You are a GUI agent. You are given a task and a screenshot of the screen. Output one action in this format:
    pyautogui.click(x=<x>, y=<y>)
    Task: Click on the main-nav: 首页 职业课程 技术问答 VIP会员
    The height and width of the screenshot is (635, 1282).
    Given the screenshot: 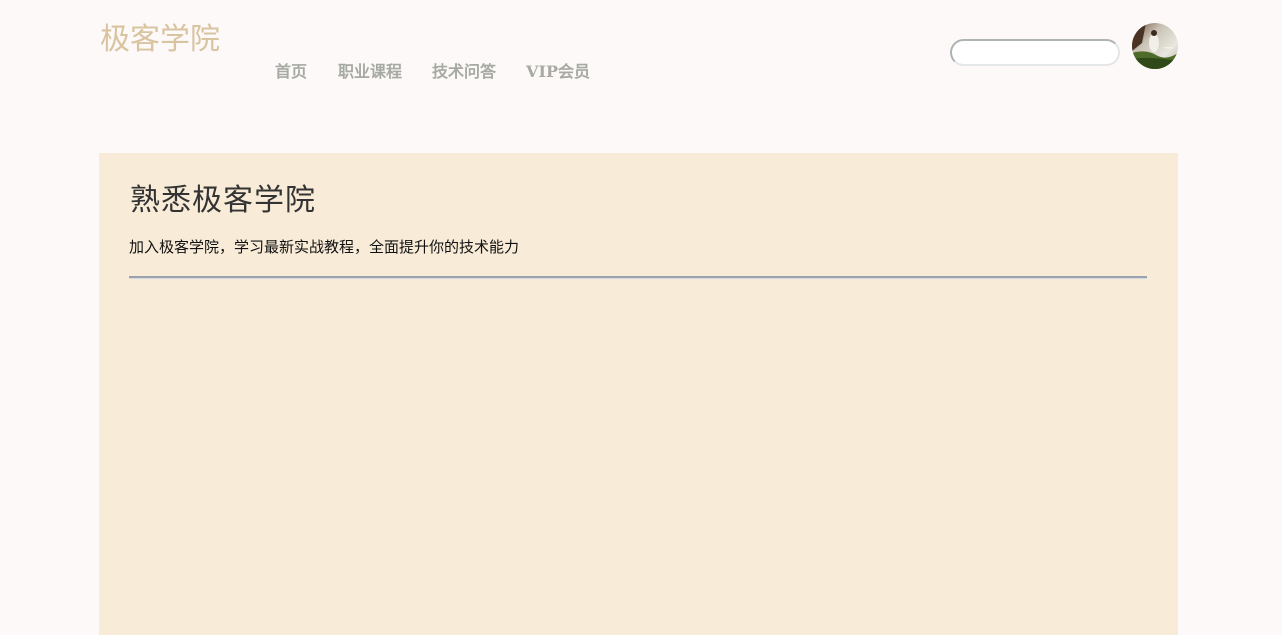 What is the action you would take?
    pyautogui.click(x=432, y=72)
    